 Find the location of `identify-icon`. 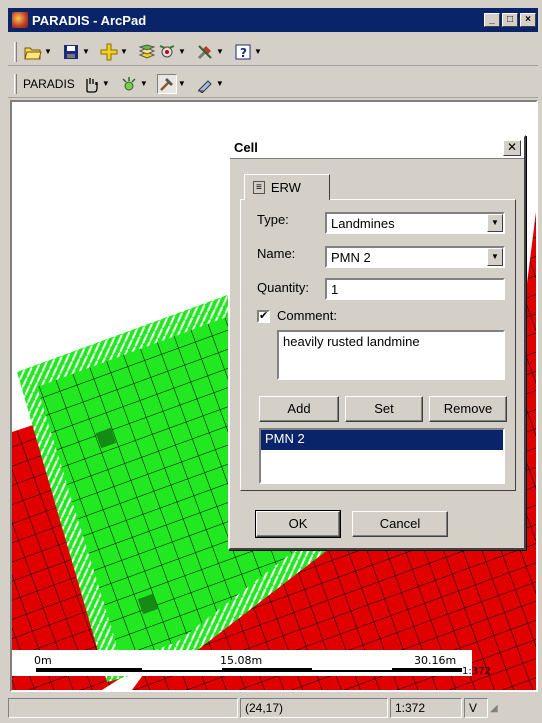

identify-icon is located at coordinates (129, 84).